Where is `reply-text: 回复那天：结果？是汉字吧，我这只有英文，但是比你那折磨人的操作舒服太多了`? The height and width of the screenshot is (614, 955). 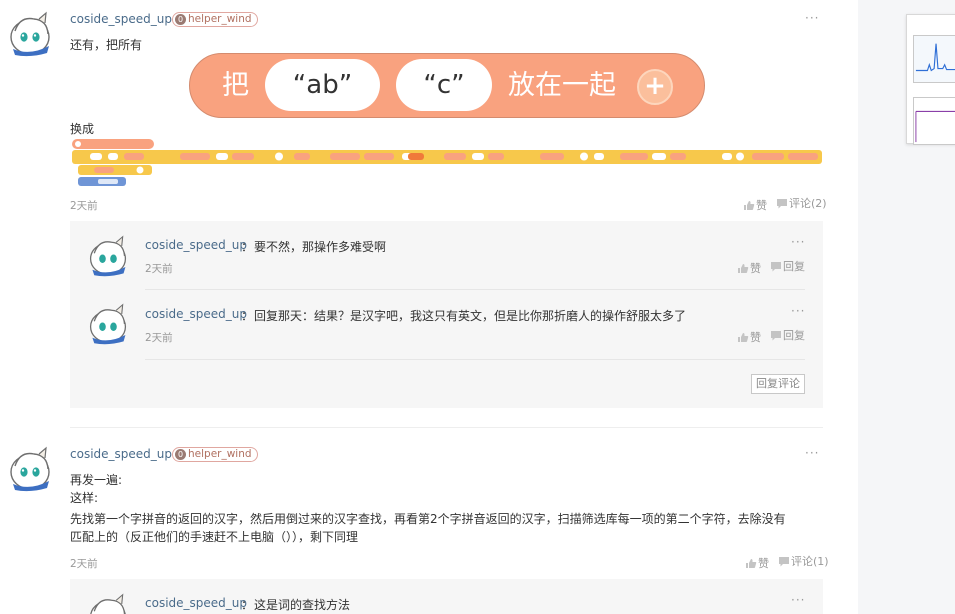 reply-text: 回复那天：结果？是汉字吧，我这只有英文，但是比你那折磨人的操作舒服太多了 is located at coordinates (470, 316).